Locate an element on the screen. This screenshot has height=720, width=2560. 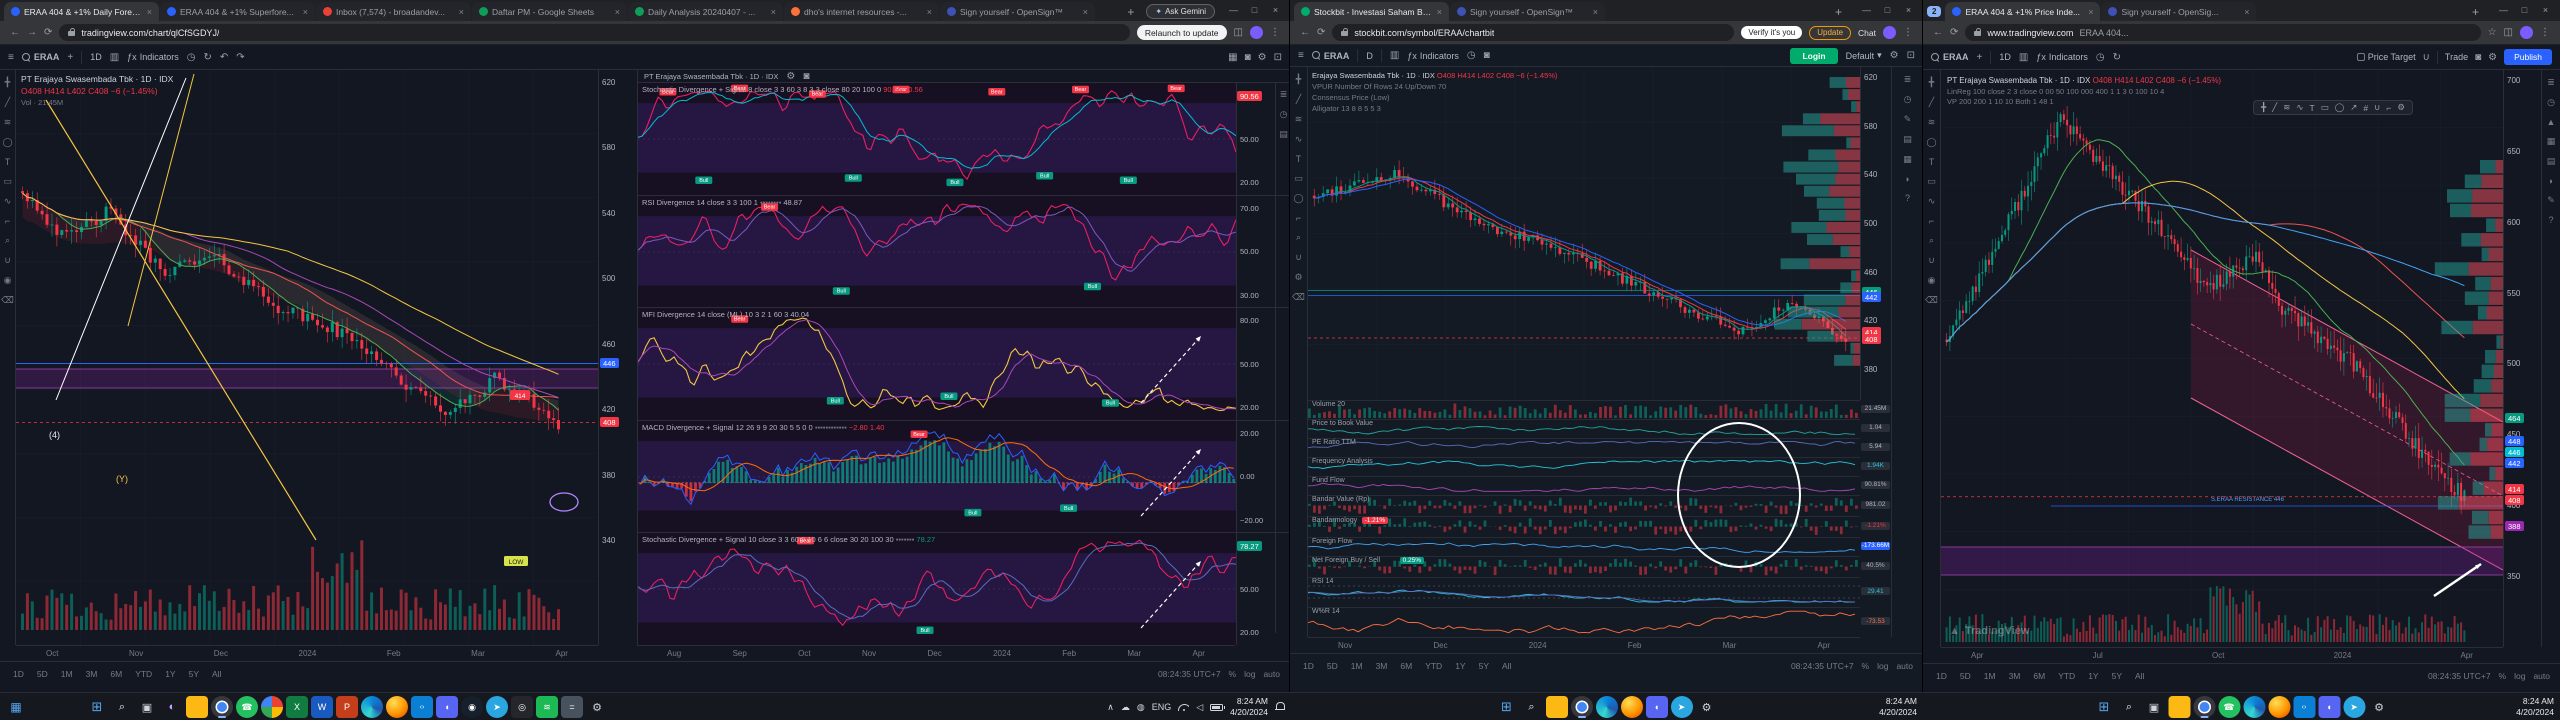
zoom-icon: ⌕ is located at coordinates (1298, 237).